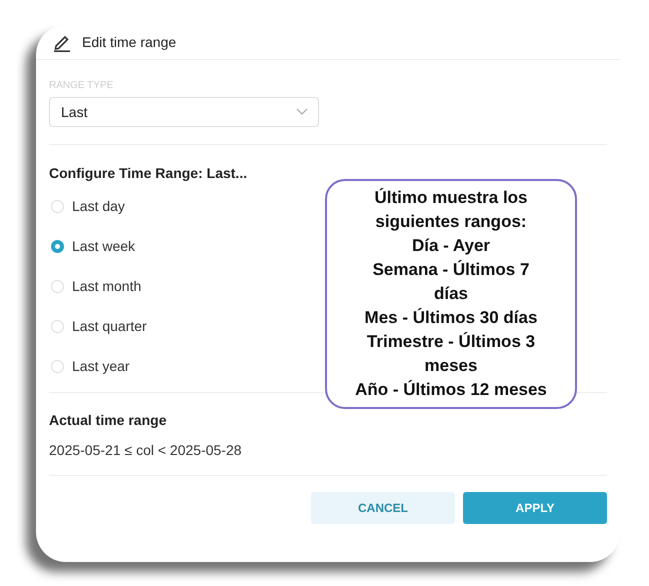  Describe the element at coordinates (57, 246) in the screenshot. I see `radio-button` at that location.